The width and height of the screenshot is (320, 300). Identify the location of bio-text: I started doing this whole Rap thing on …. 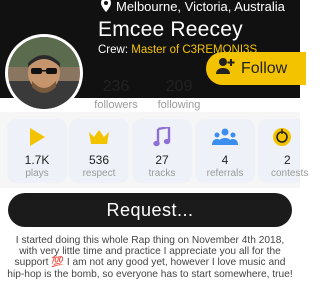
(150, 257).